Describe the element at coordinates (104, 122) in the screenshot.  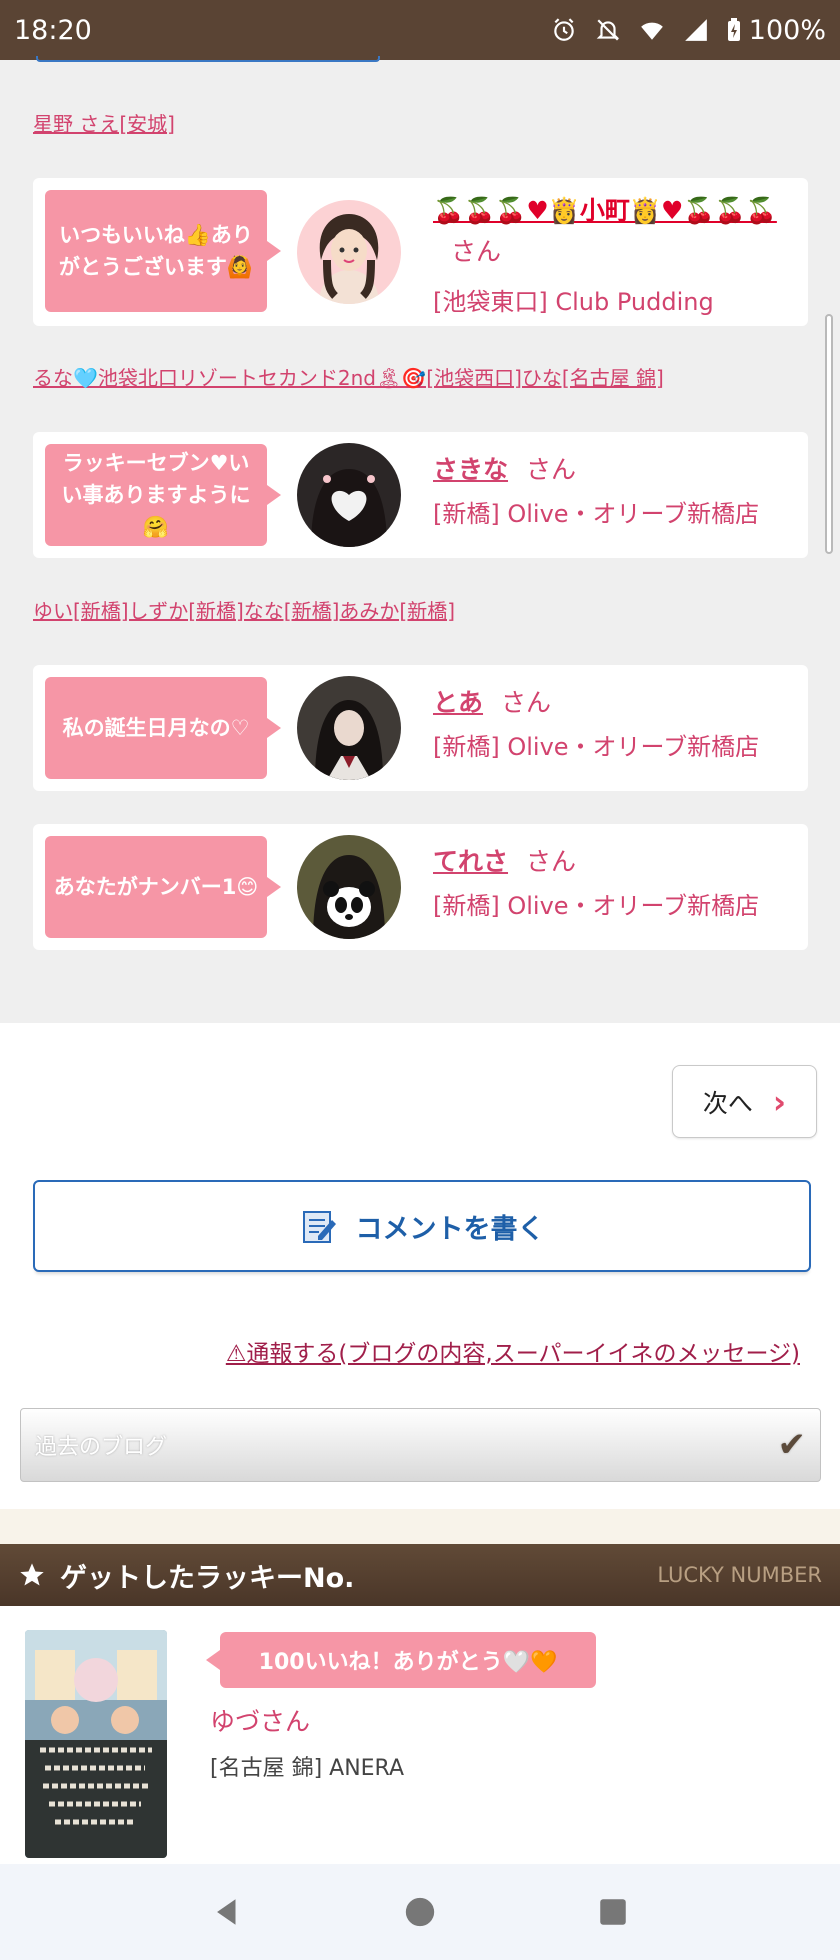
I see `liked-by-link: 星野 さえ[安城]` at that location.